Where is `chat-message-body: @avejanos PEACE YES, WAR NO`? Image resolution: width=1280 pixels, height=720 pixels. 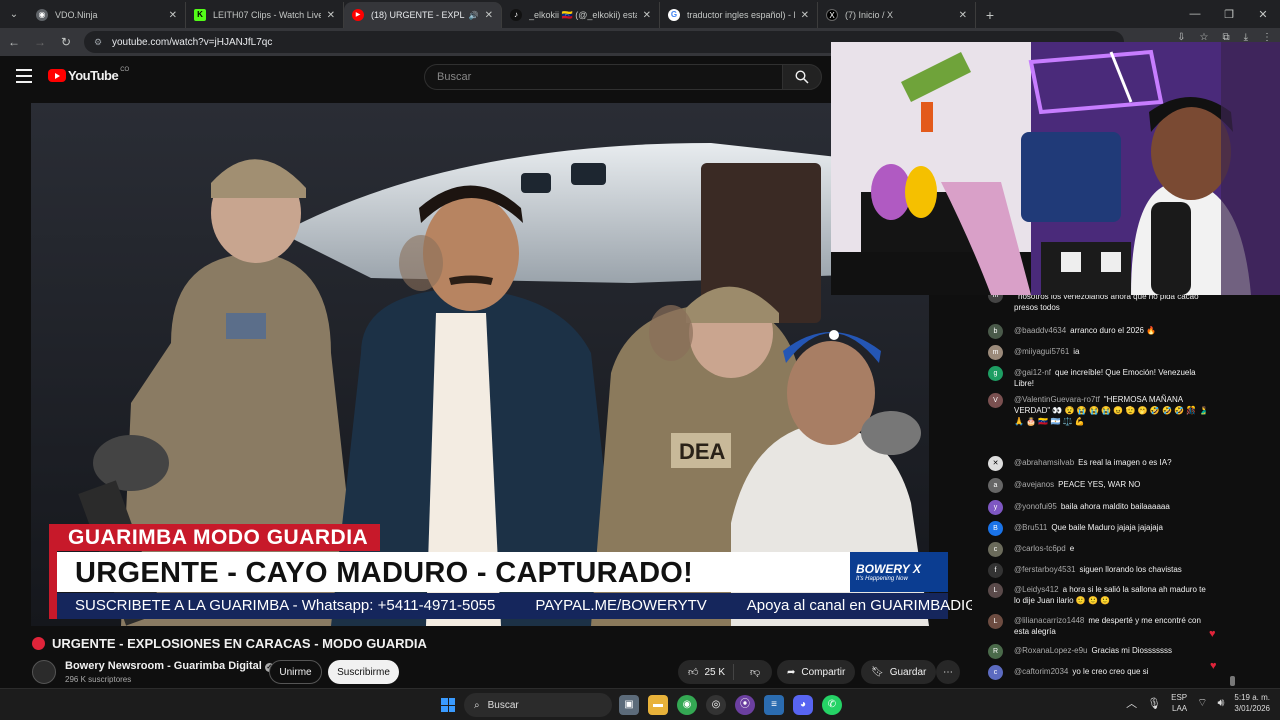
chat-message-body: @avejanos PEACE YES, WAR NO is located at coordinates (1114, 484).